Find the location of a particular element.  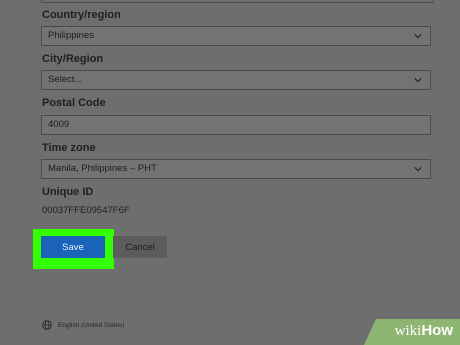

country-value: Philippines is located at coordinates (71, 35).